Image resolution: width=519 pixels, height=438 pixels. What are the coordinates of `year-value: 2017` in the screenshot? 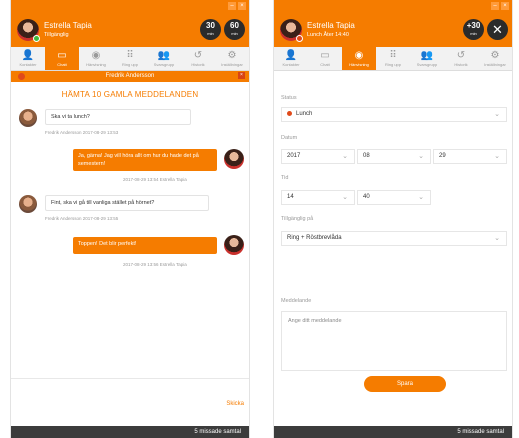 It's located at (294, 156).